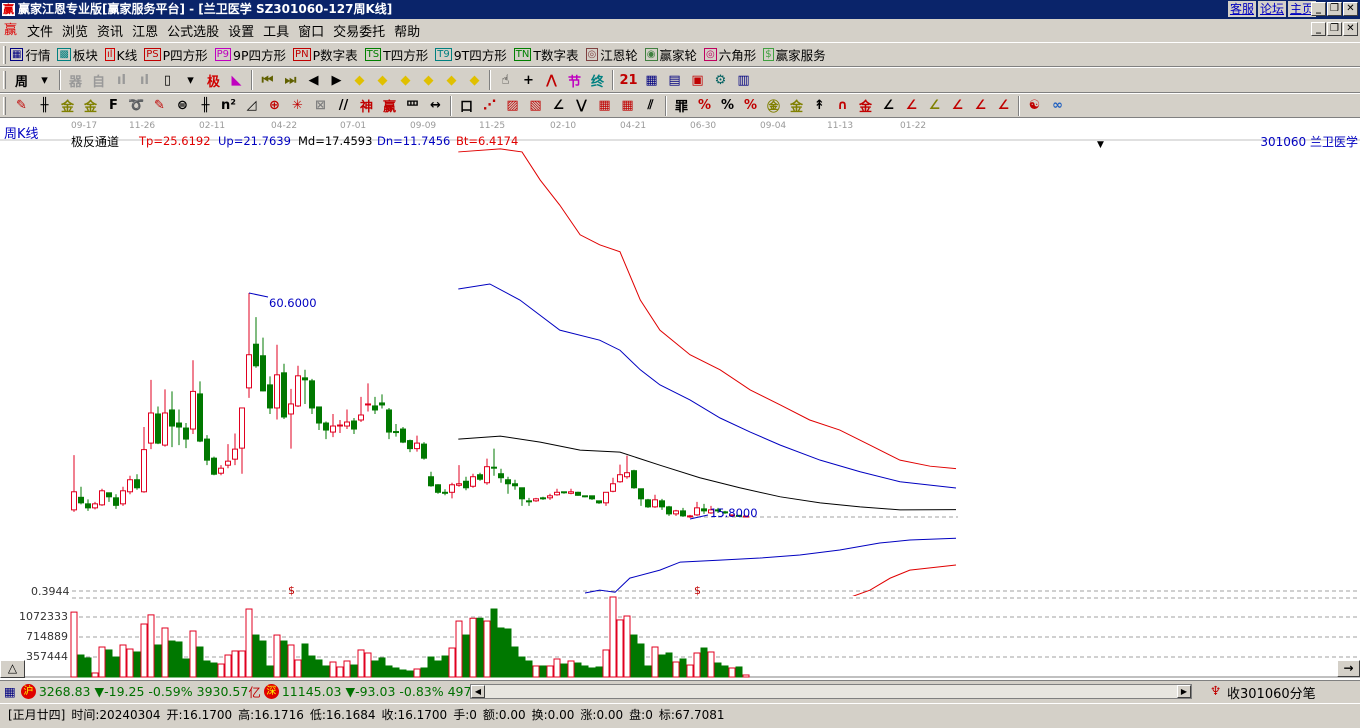  Describe the element at coordinates (474, 80) in the screenshot. I see `diamond-cross-icon: ◆` at that location.